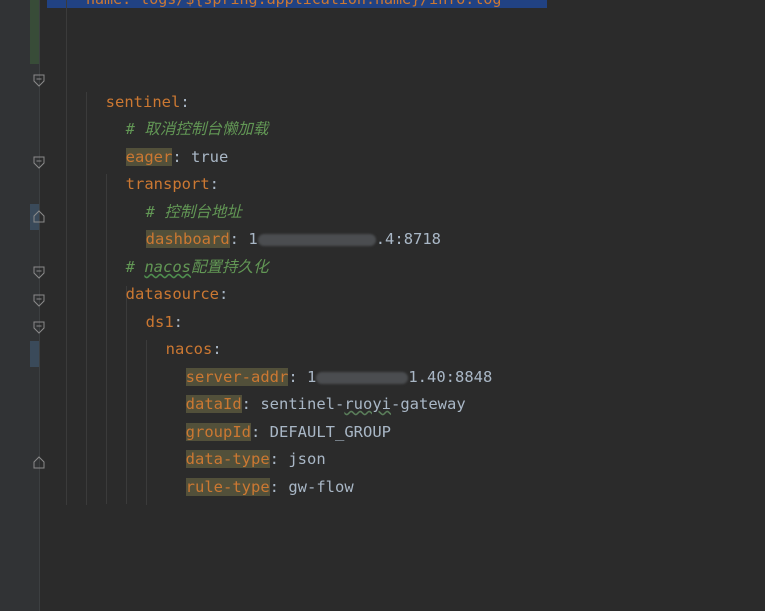 The height and width of the screenshot is (611, 765). What do you see at coordinates (246, 447) in the screenshot?
I see `code-line-data-type: data-type: json` at bounding box center [246, 447].